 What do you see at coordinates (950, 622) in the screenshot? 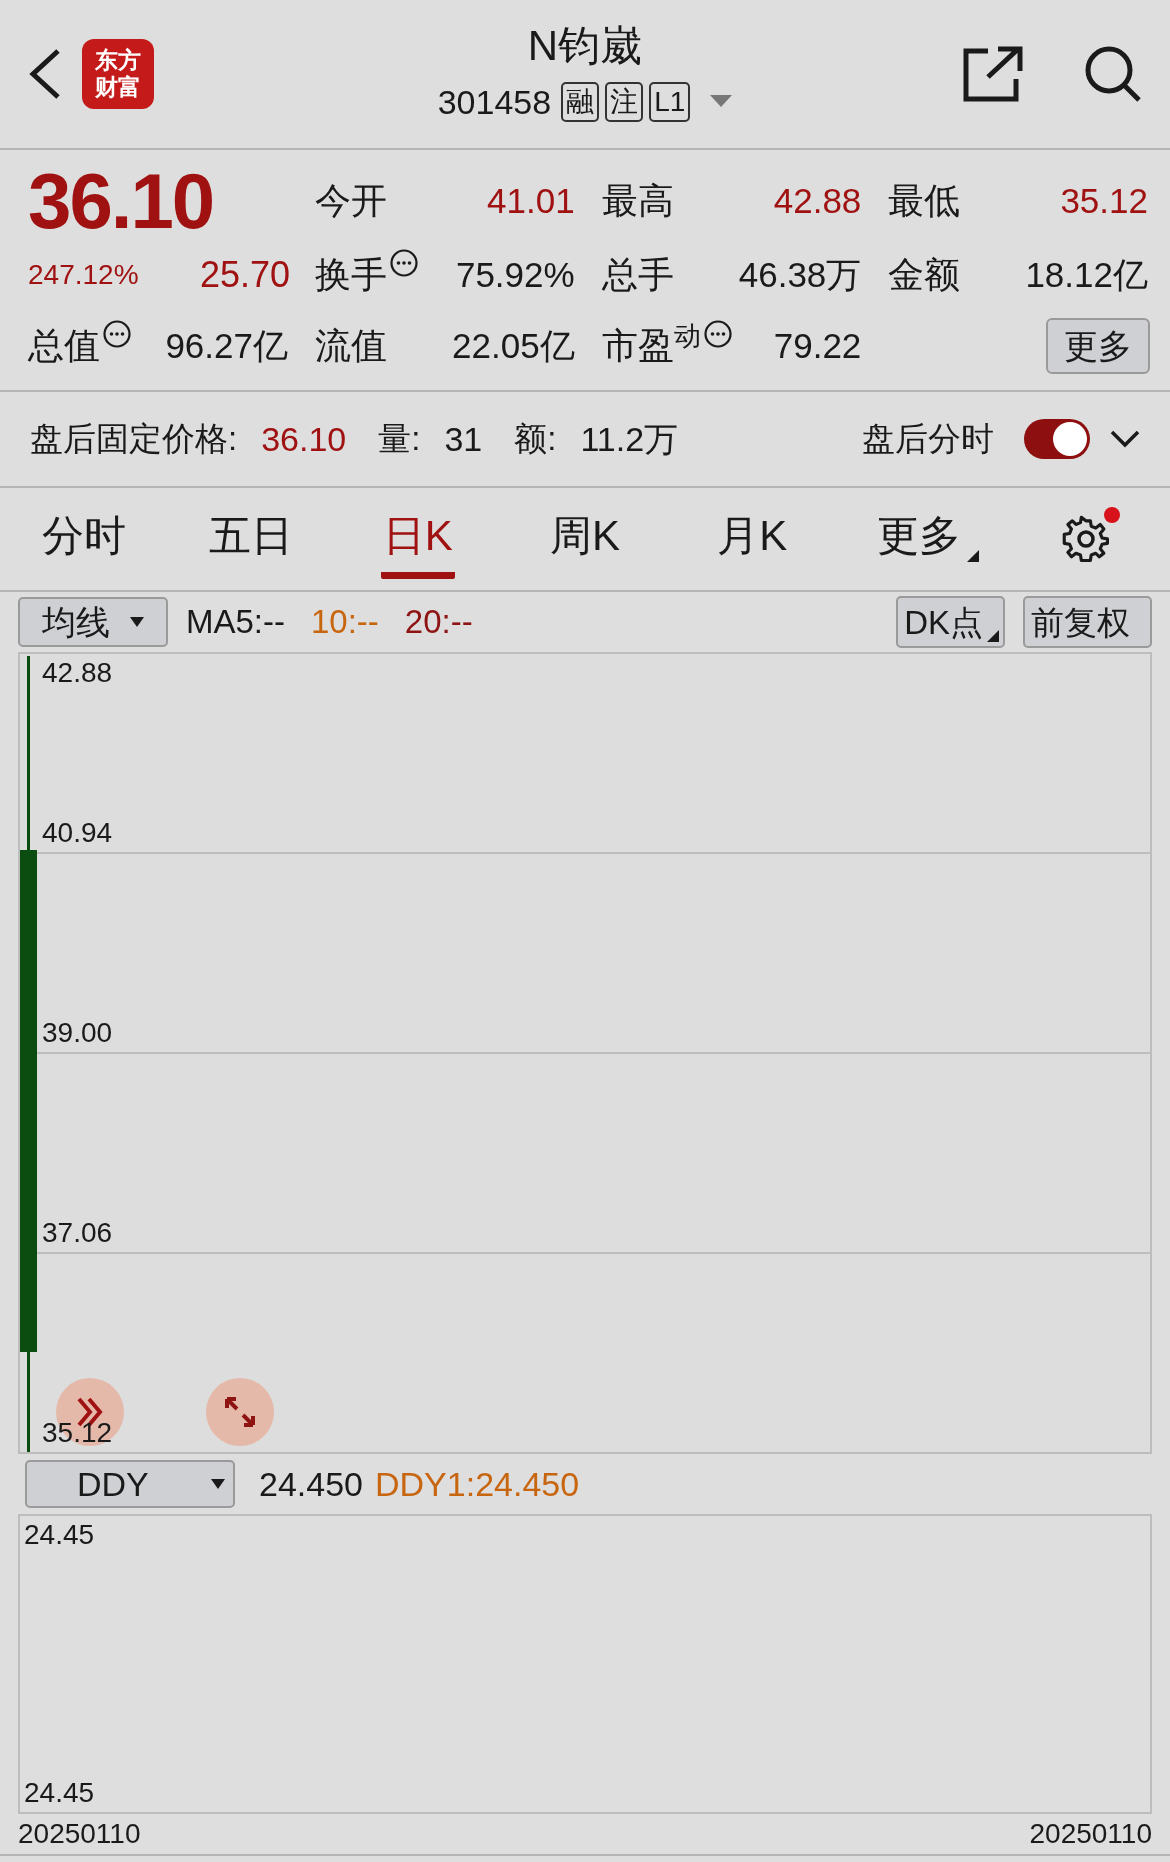
I see `chart-option-button: DK点` at bounding box center [950, 622].